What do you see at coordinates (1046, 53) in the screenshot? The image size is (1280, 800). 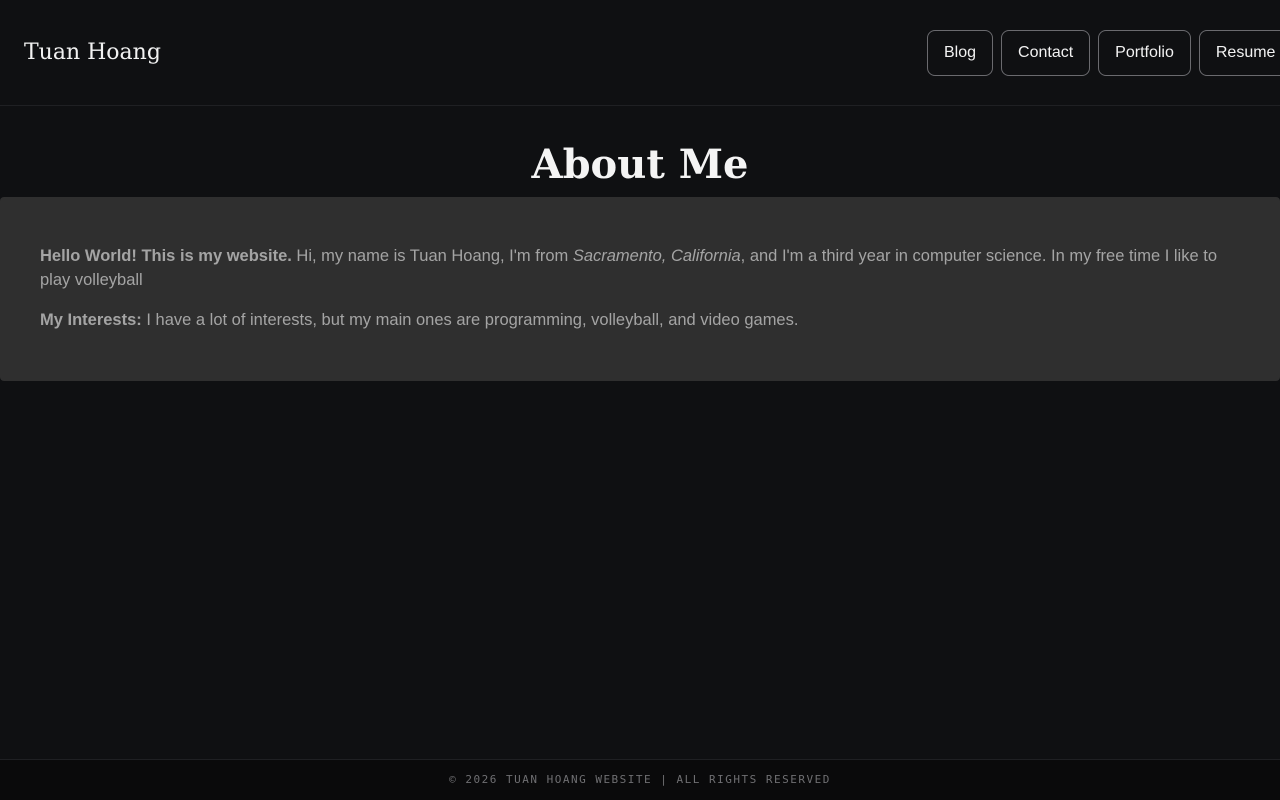 I see `nav-contact-button: Contact` at bounding box center [1046, 53].